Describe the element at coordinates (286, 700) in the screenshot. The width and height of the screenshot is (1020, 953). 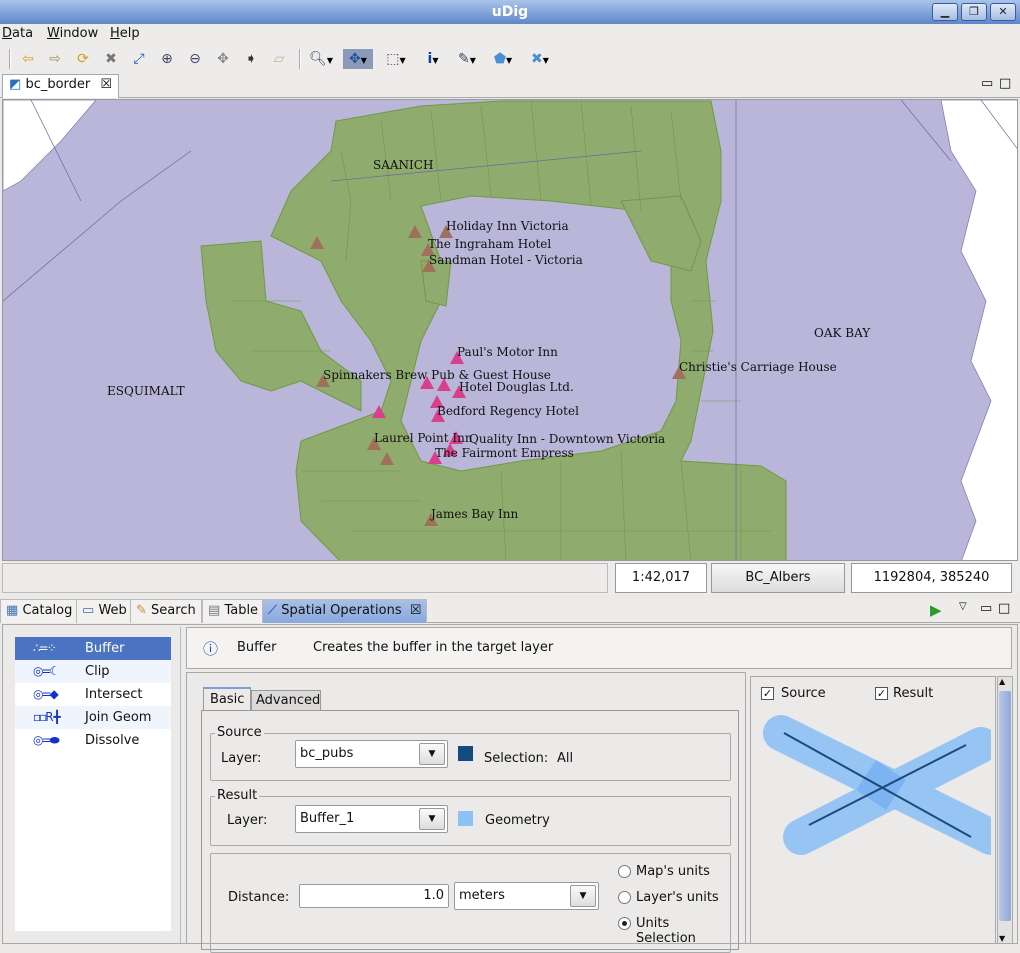
I see `tab-advanced: Advanced` at that location.